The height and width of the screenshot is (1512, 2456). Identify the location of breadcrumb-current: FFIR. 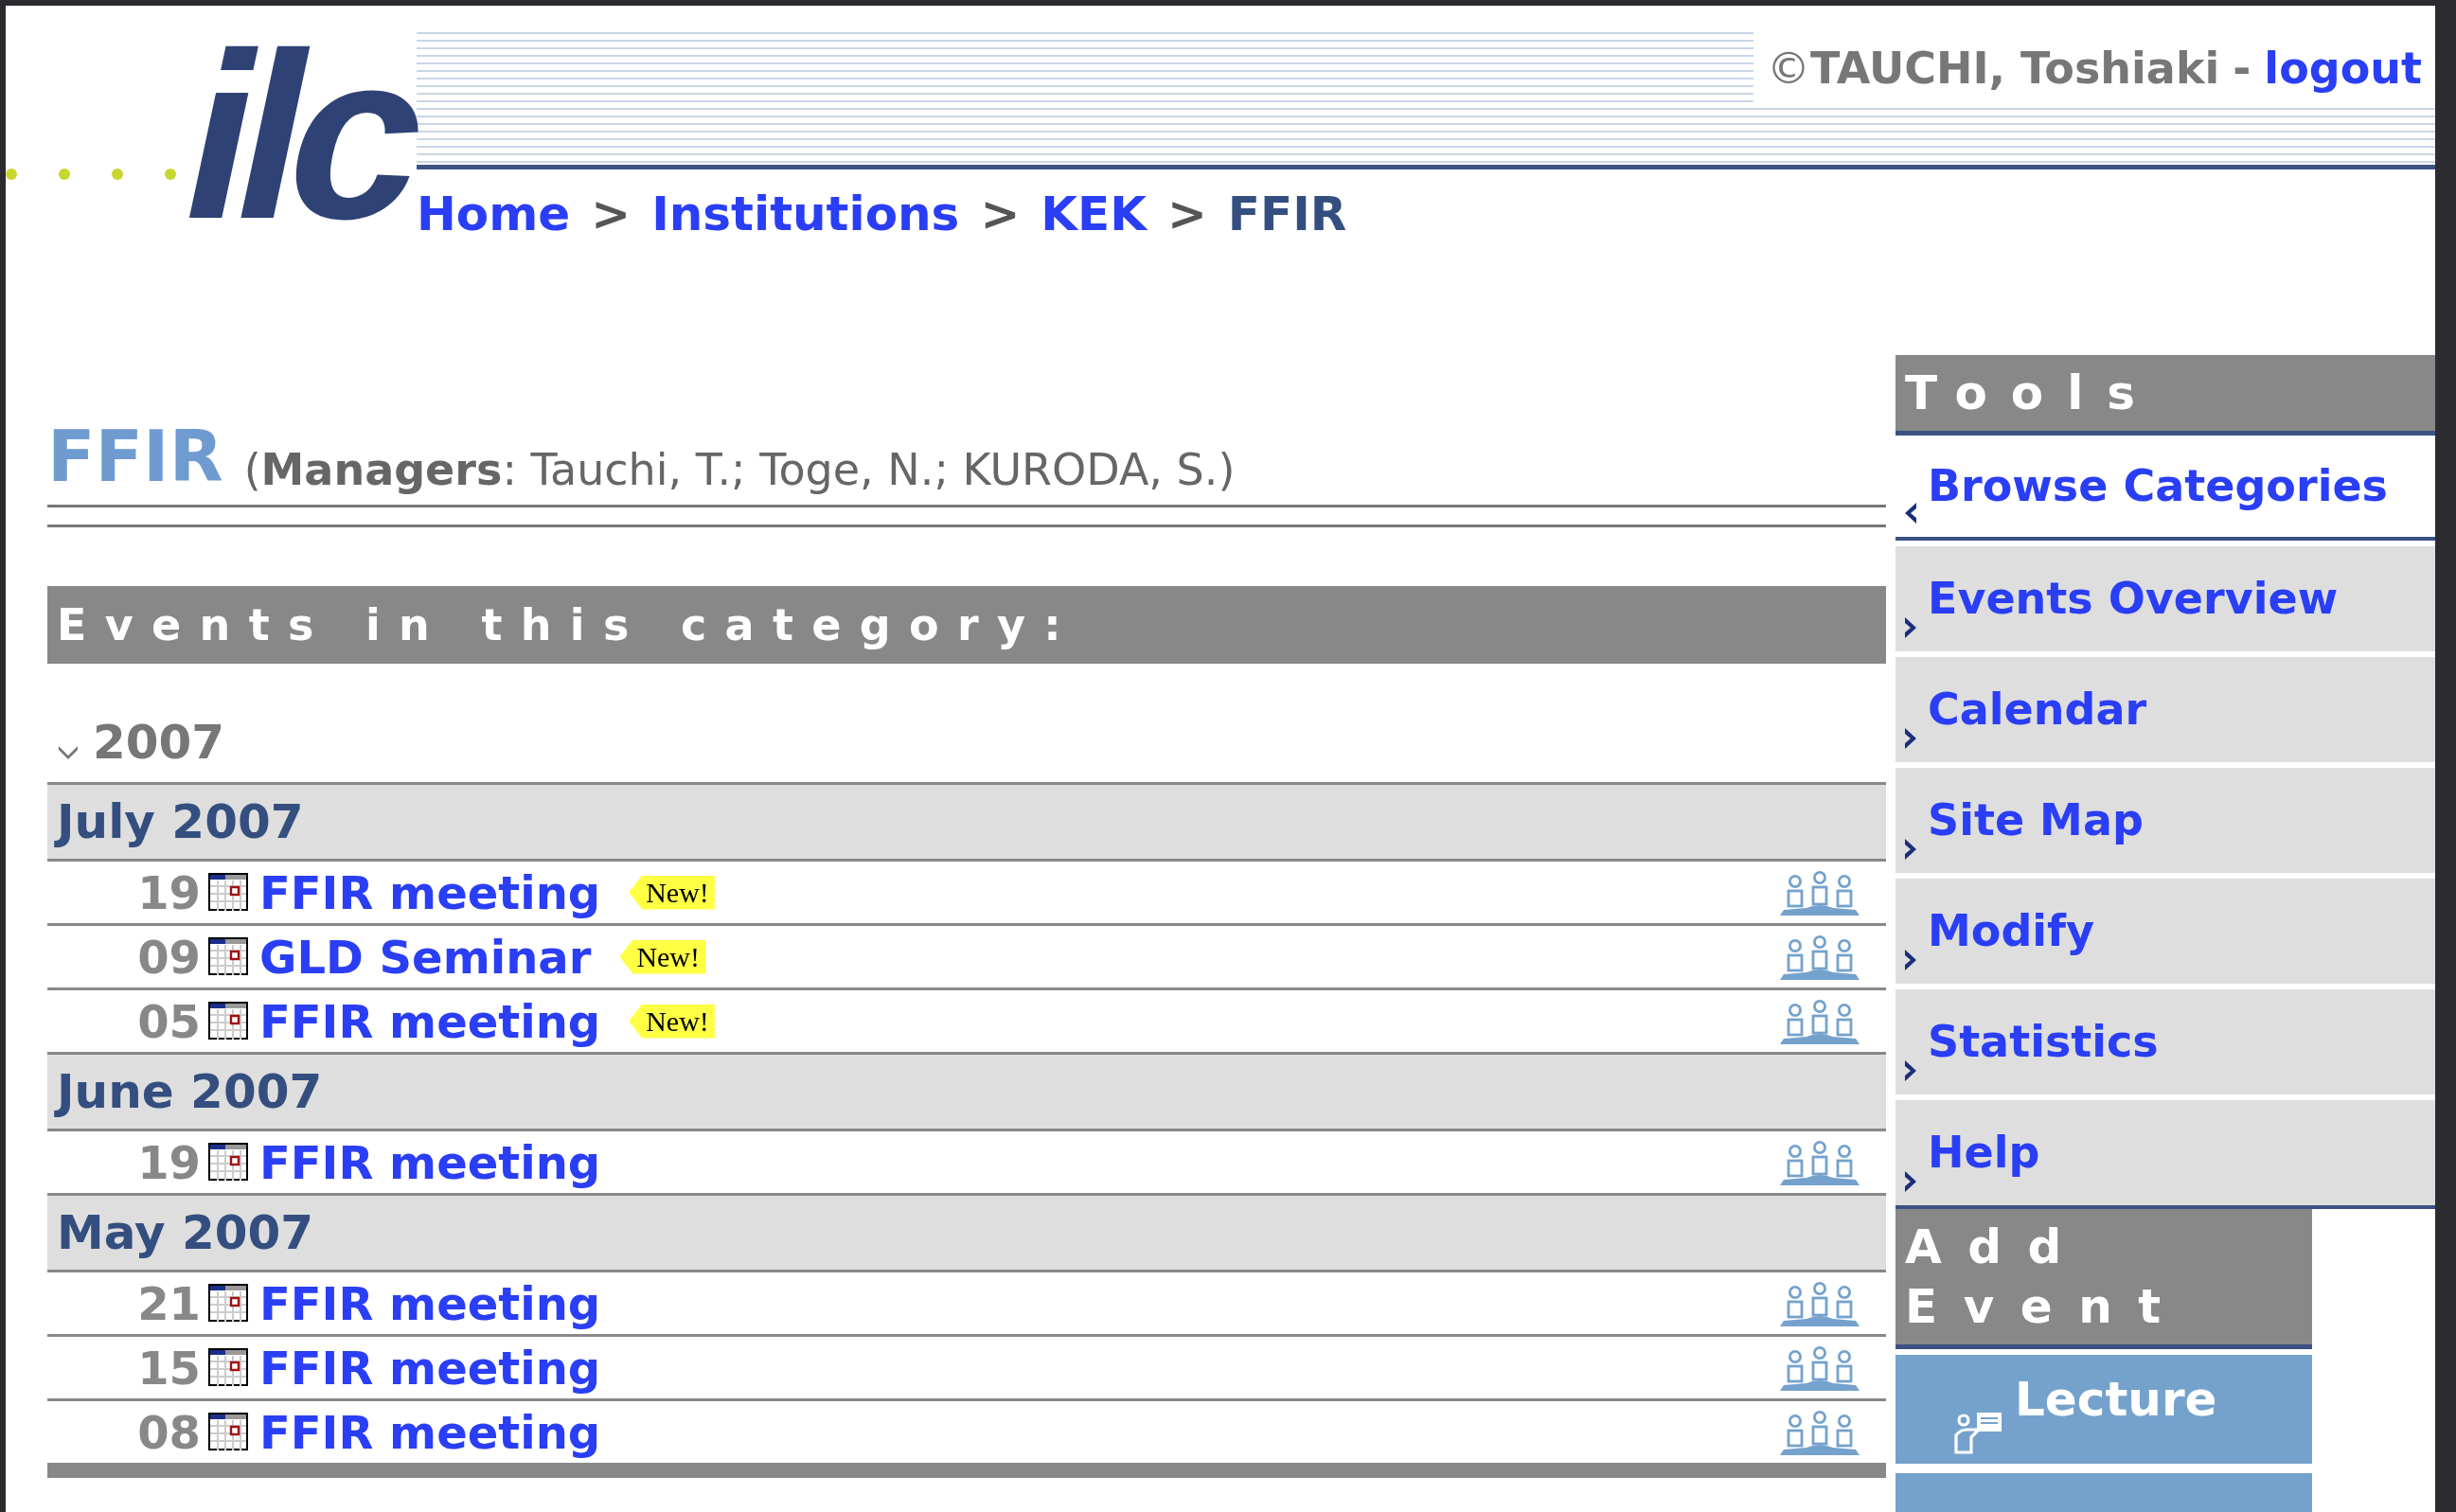
(1287, 214).